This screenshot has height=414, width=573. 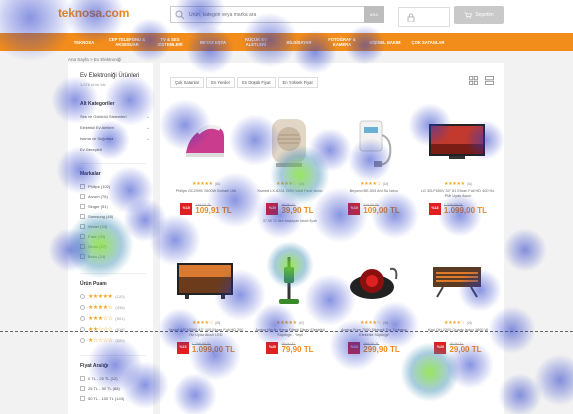 What do you see at coordinates (256, 42) in the screenshot?
I see `nav-item: KÜÇÜK EV ALETLERİ` at bounding box center [256, 42].